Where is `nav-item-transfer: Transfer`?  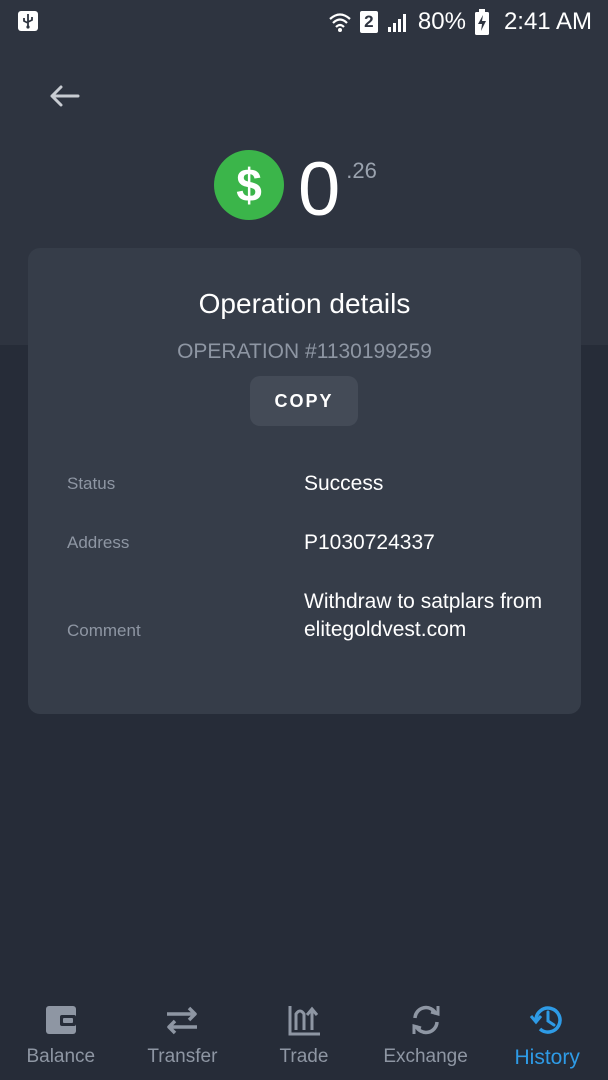 nav-item-transfer: Transfer is located at coordinates (183, 1035).